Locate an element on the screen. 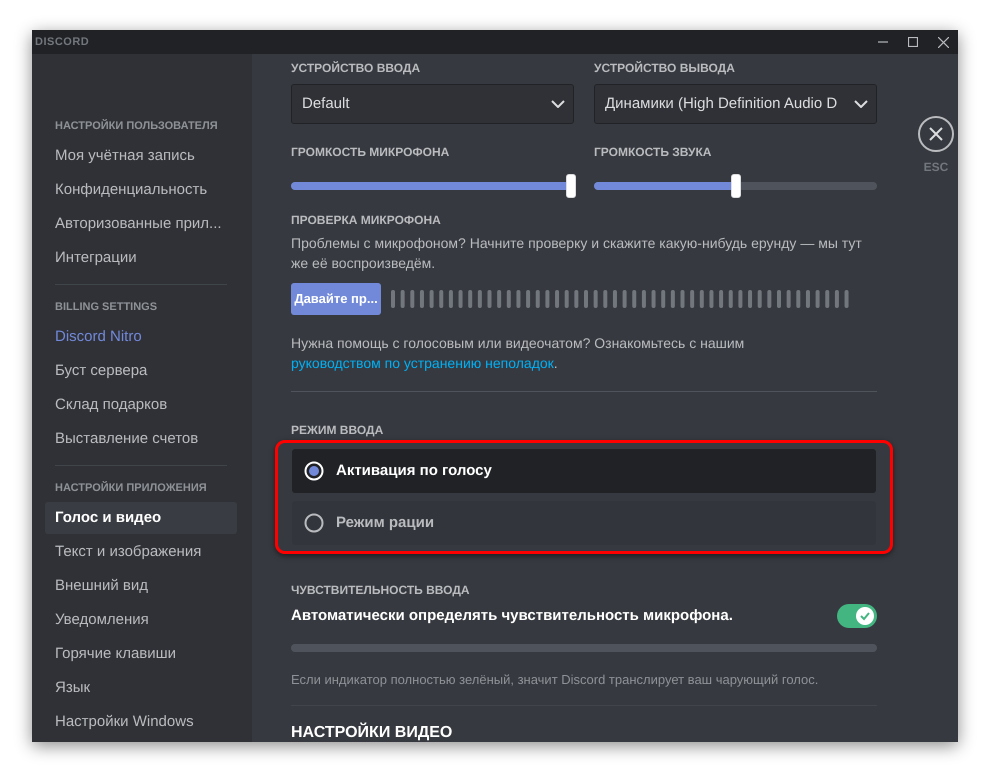  close-button is located at coordinates (936, 134).